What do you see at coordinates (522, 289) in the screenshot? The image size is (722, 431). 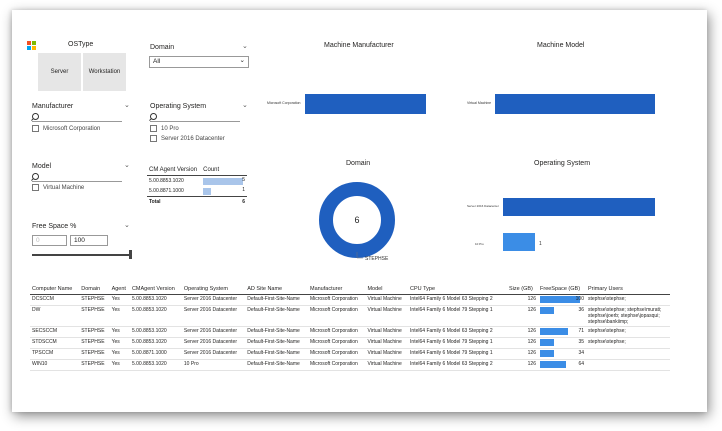 I see `col-size: Size (GB)` at bounding box center [522, 289].